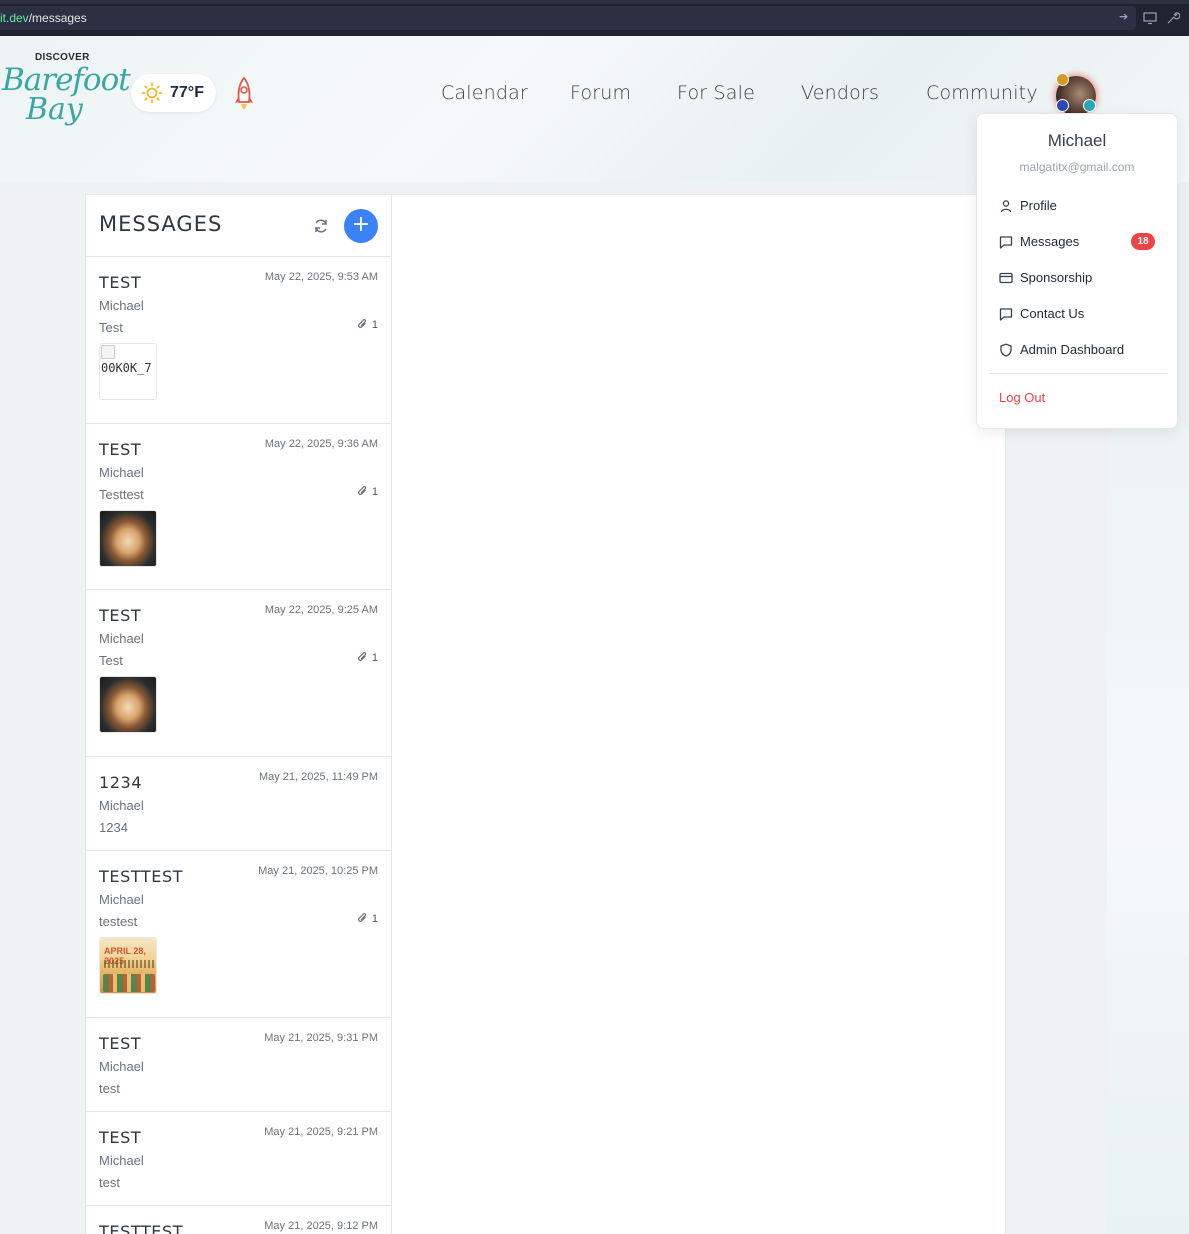 This screenshot has width=1189, height=1234. What do you see at coordinates (1052, 313) in the screenshot?
I see `menu-item-label: Contact Us` at bounding box center [1052, 313].